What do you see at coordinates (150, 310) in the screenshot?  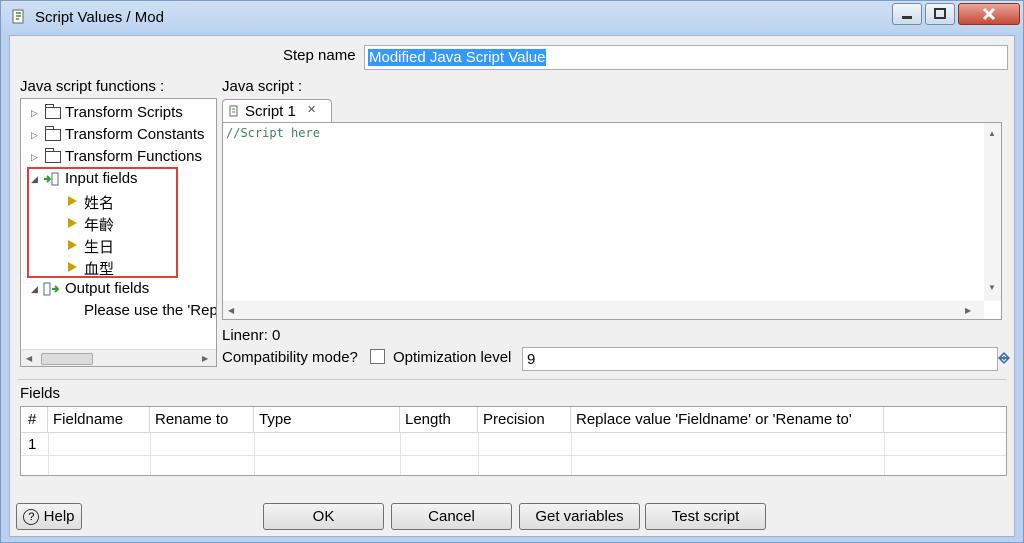 I see `tree-item-label: Please use the 'Rep` at bounding box center [150, 310].